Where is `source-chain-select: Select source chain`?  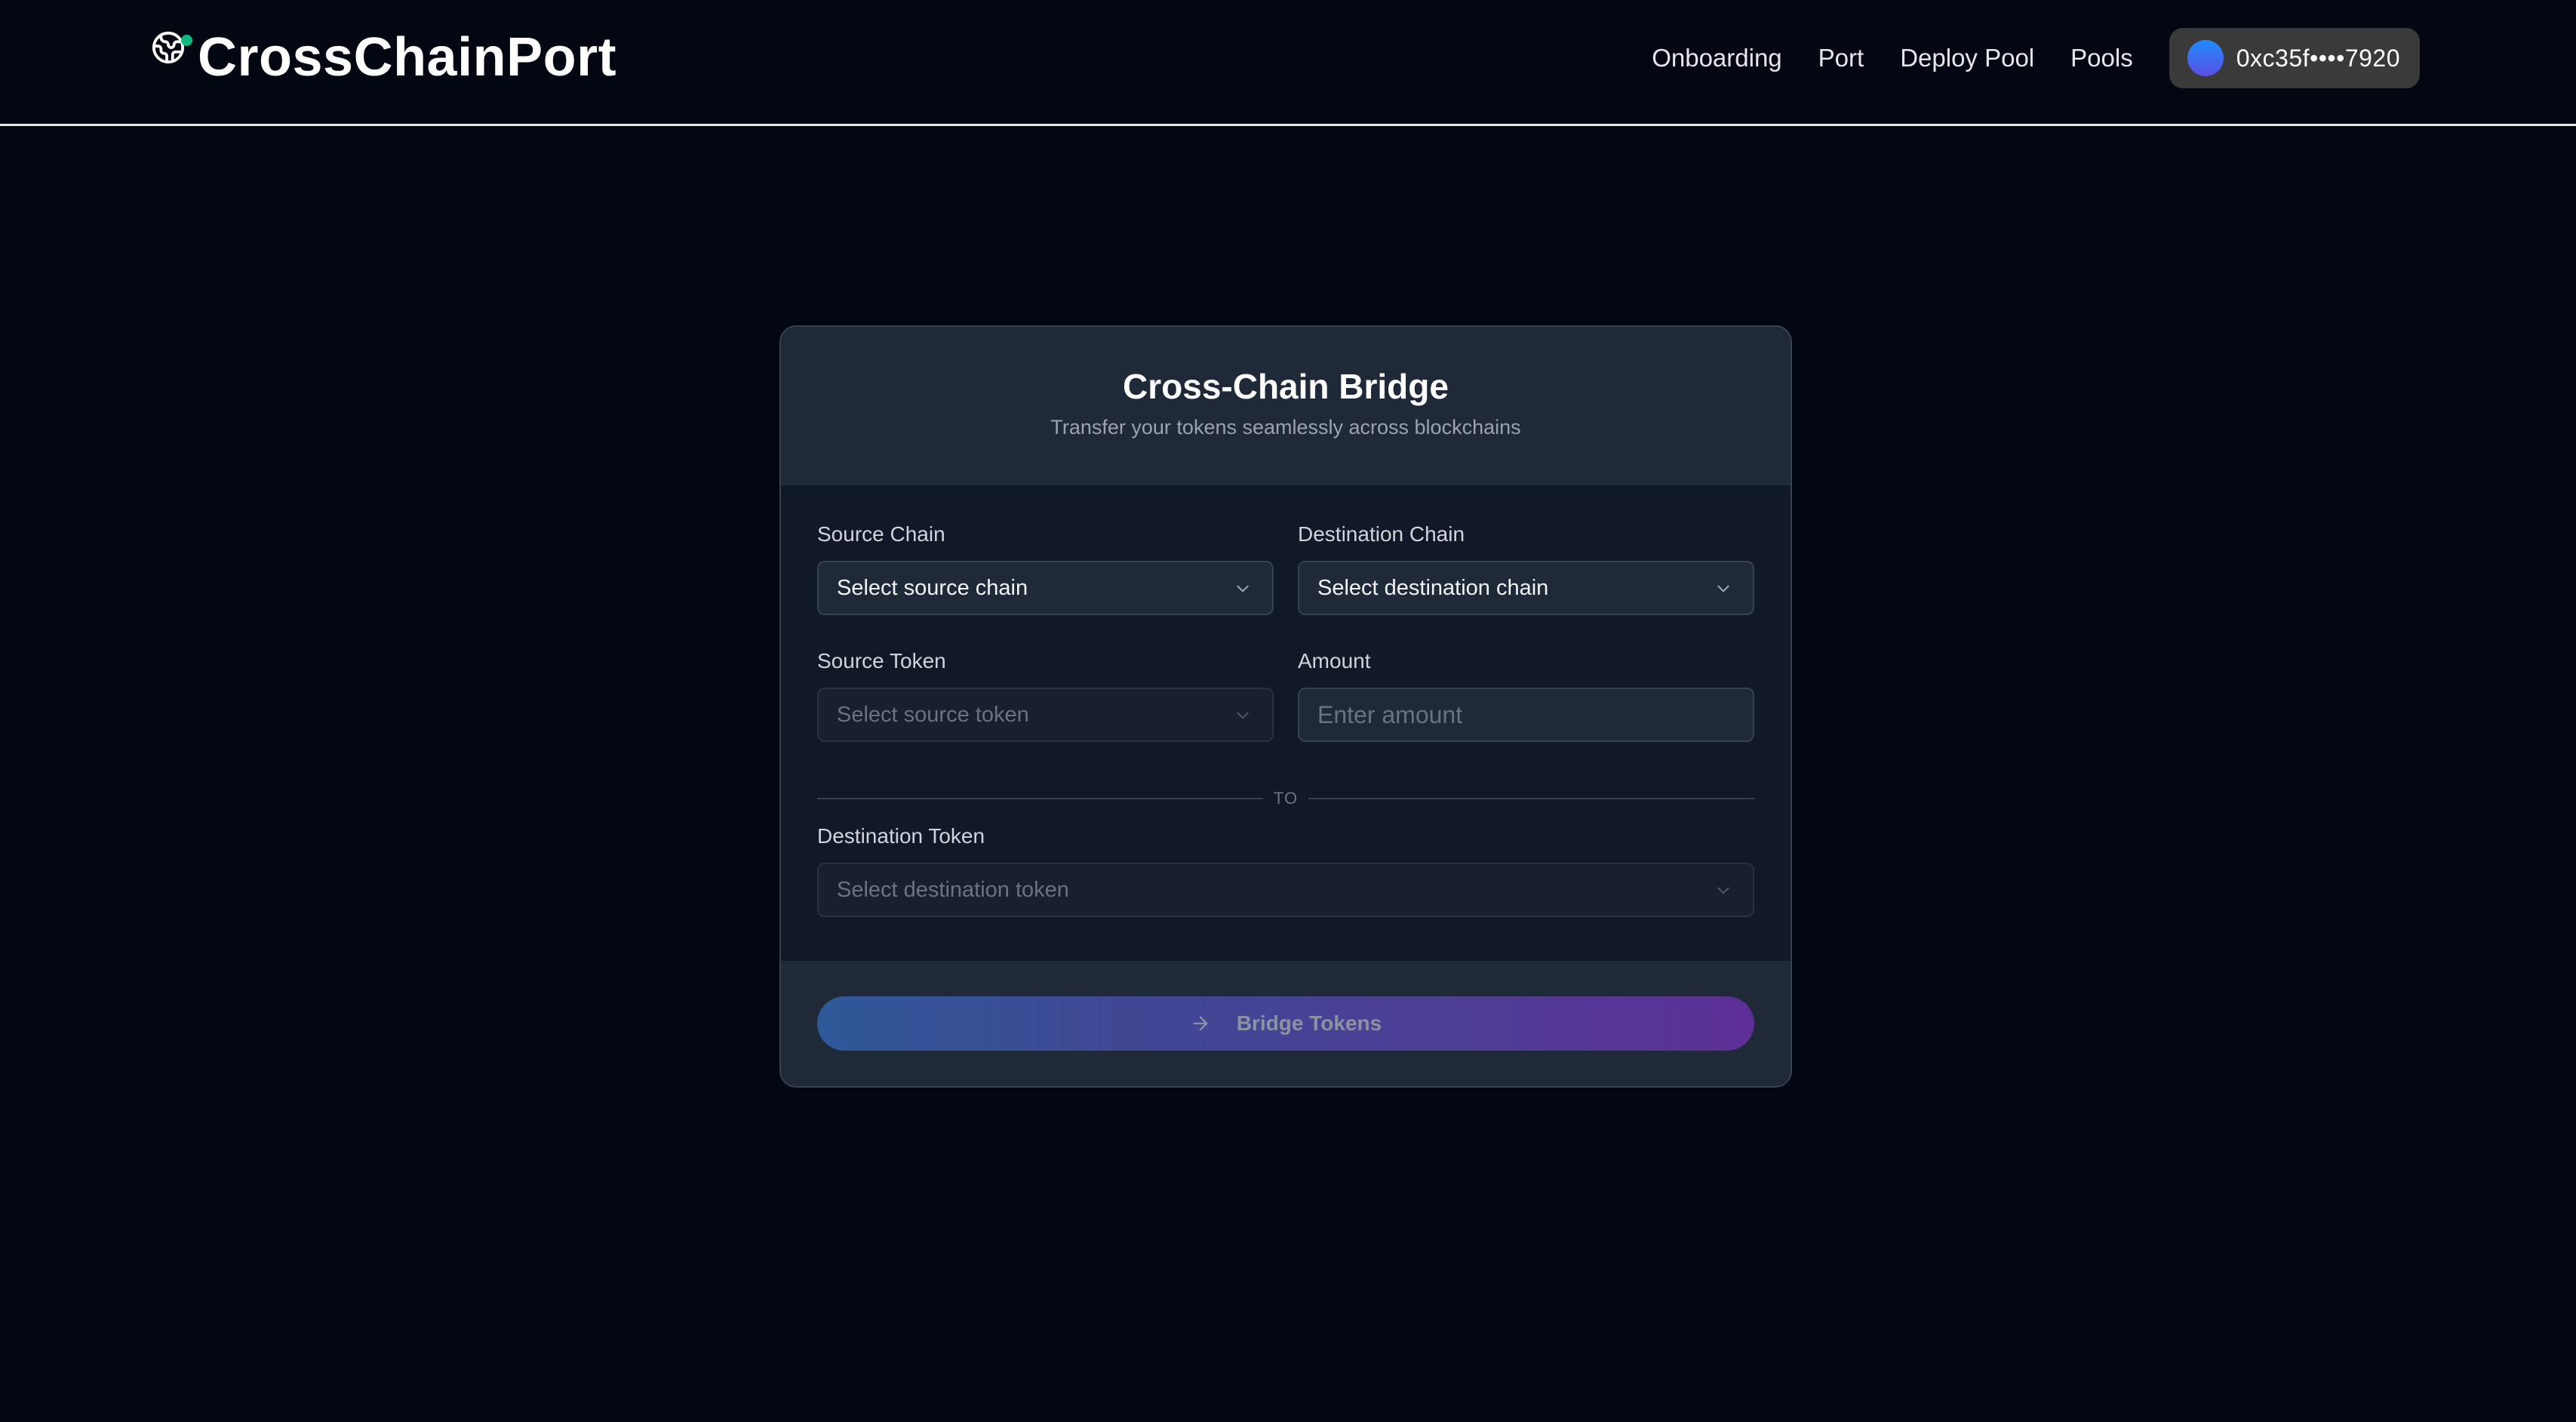
source-chain-select: Select source chain is located at coordinates (1045, 588).